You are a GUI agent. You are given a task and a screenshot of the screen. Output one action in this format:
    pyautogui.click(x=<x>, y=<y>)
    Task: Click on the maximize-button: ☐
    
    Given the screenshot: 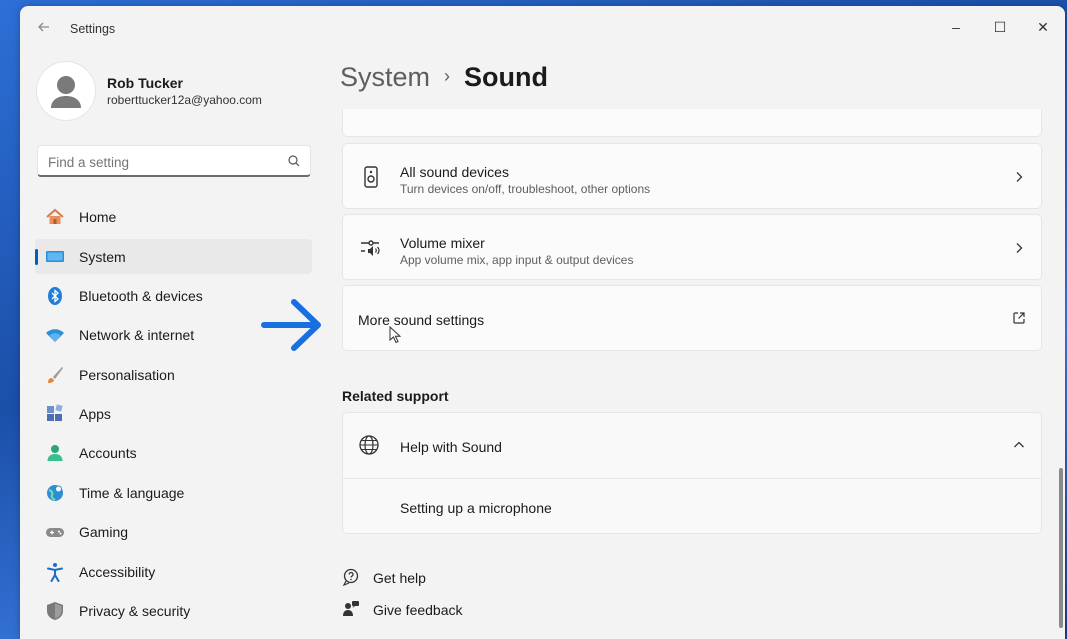 What is the action you would take?
    pyautogui.click(x=1000, y=27)
    